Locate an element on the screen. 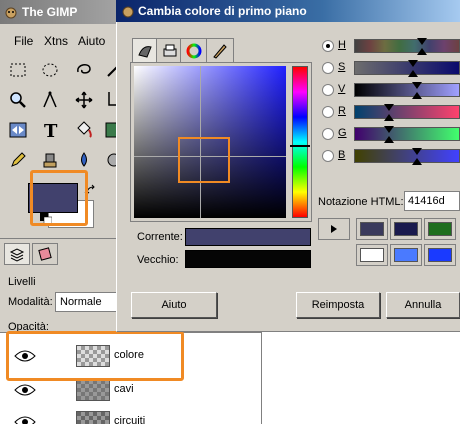 Image resolution: width=460 pixels, height=424 pixels. pencil-icon is located at coordinates (18, 160).